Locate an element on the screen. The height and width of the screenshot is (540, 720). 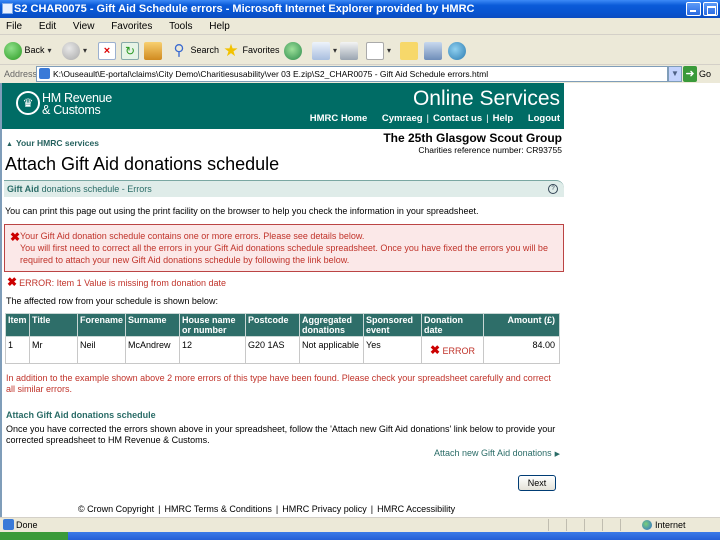
hmrc-logo: HM Revenue & Customs is located at coordinates (77, 104).